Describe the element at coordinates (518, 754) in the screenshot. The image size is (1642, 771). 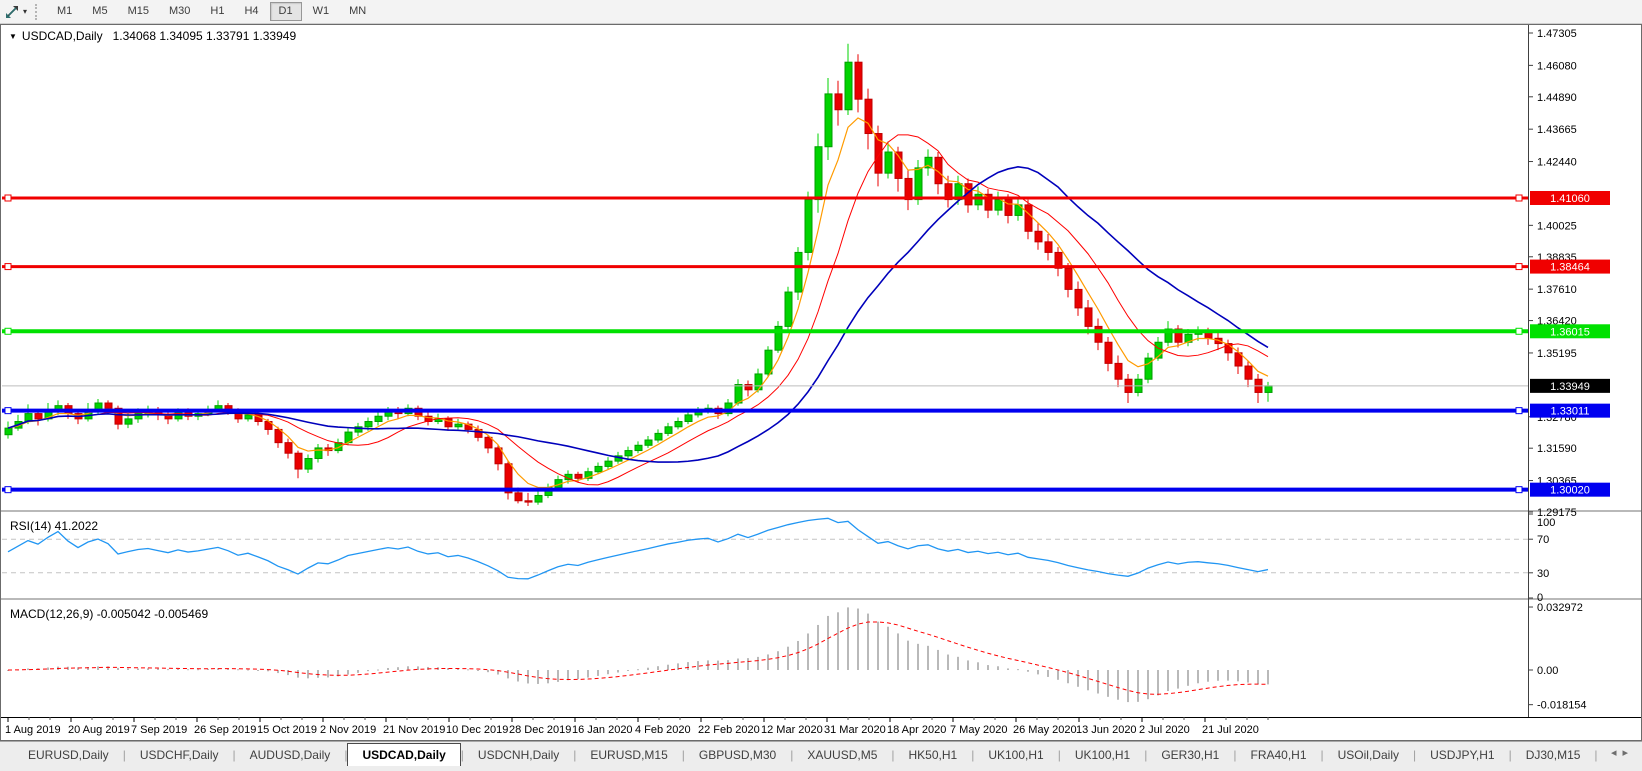
I see `tab-usdcnh-daily: USDCNH,Daily` at that location.